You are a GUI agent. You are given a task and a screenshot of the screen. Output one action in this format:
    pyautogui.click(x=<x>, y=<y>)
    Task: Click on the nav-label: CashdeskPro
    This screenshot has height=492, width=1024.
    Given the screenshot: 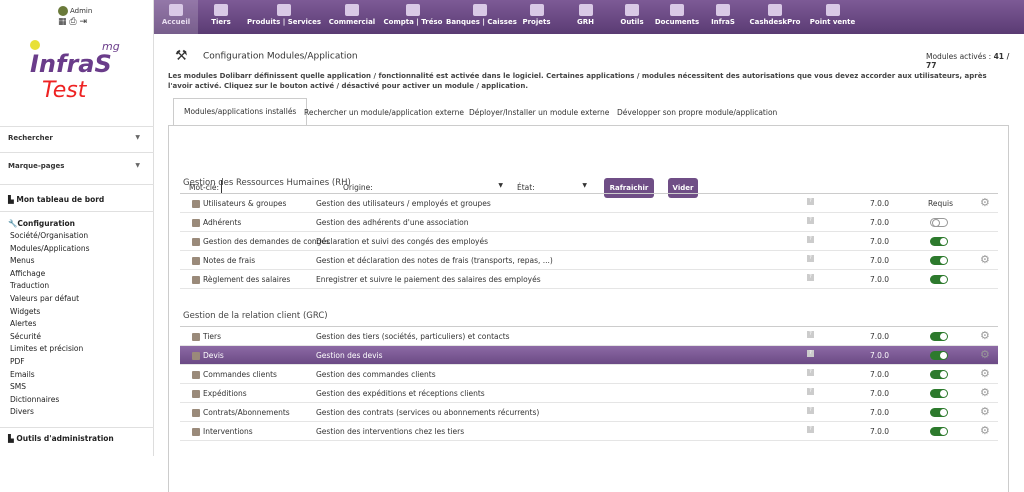 What is the action you would take?
    pyautogui.click(x=775, y=22)
    